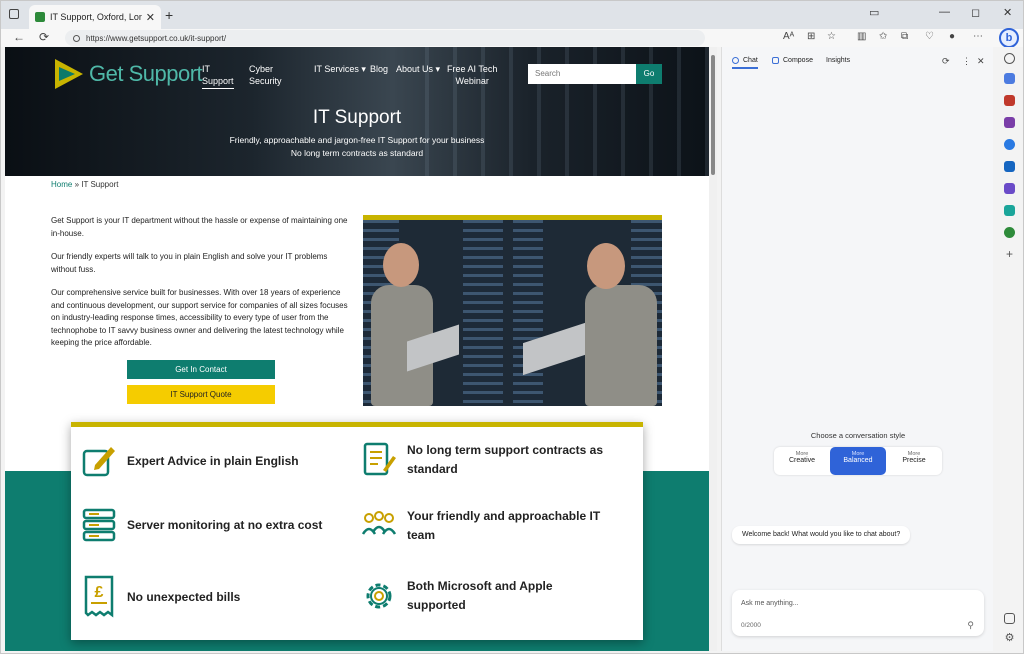 This screenshot has height=654, width=1024. I want to click on nav-it-support: IT Support, so click(218, 76).